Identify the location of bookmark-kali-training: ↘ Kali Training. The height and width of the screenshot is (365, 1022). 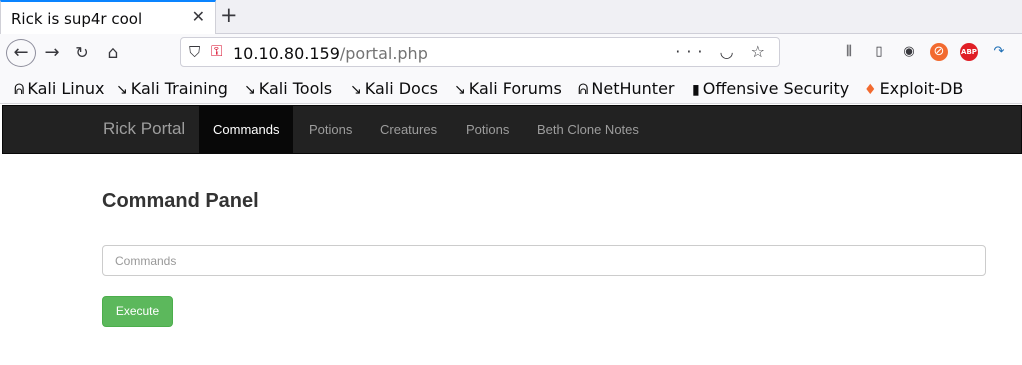
(172, 88).